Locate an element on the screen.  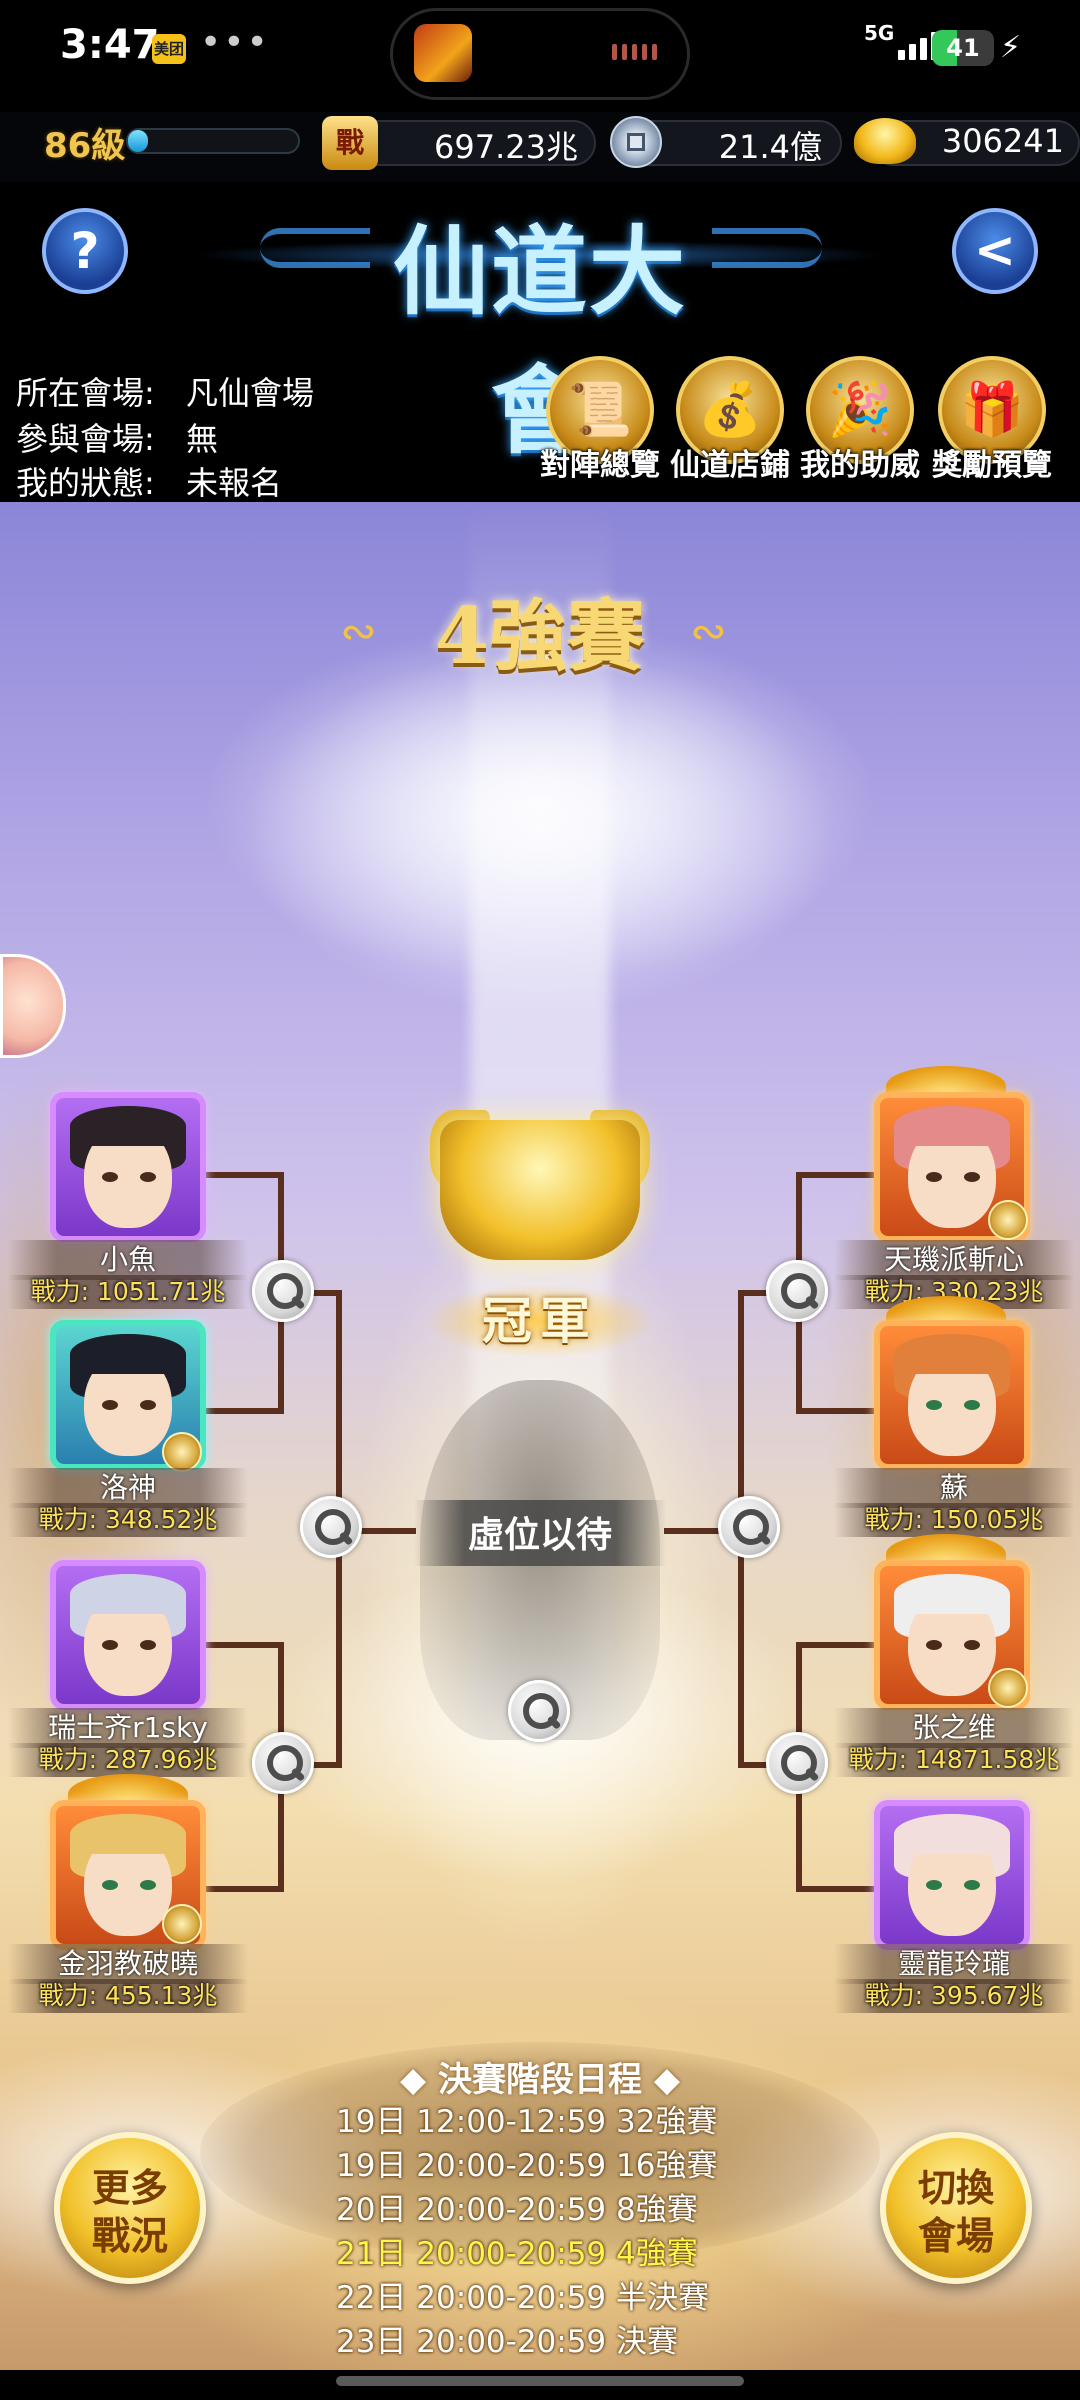
xp-bar is located at coordinates (213, 141).